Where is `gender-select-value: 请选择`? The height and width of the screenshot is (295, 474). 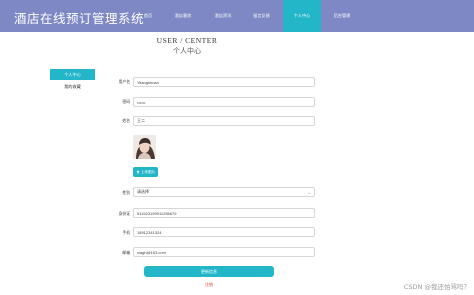 gender-select-value: 请选择 is located at coordinates (143, 191).